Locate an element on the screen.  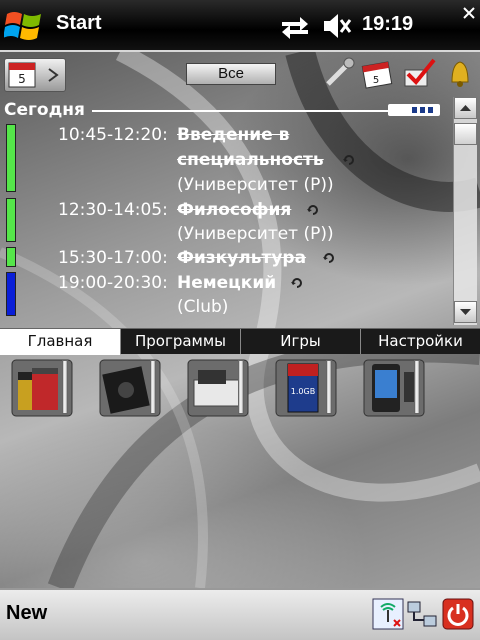
title-bar: Start 19:19 is located at coordinates (240, 26).